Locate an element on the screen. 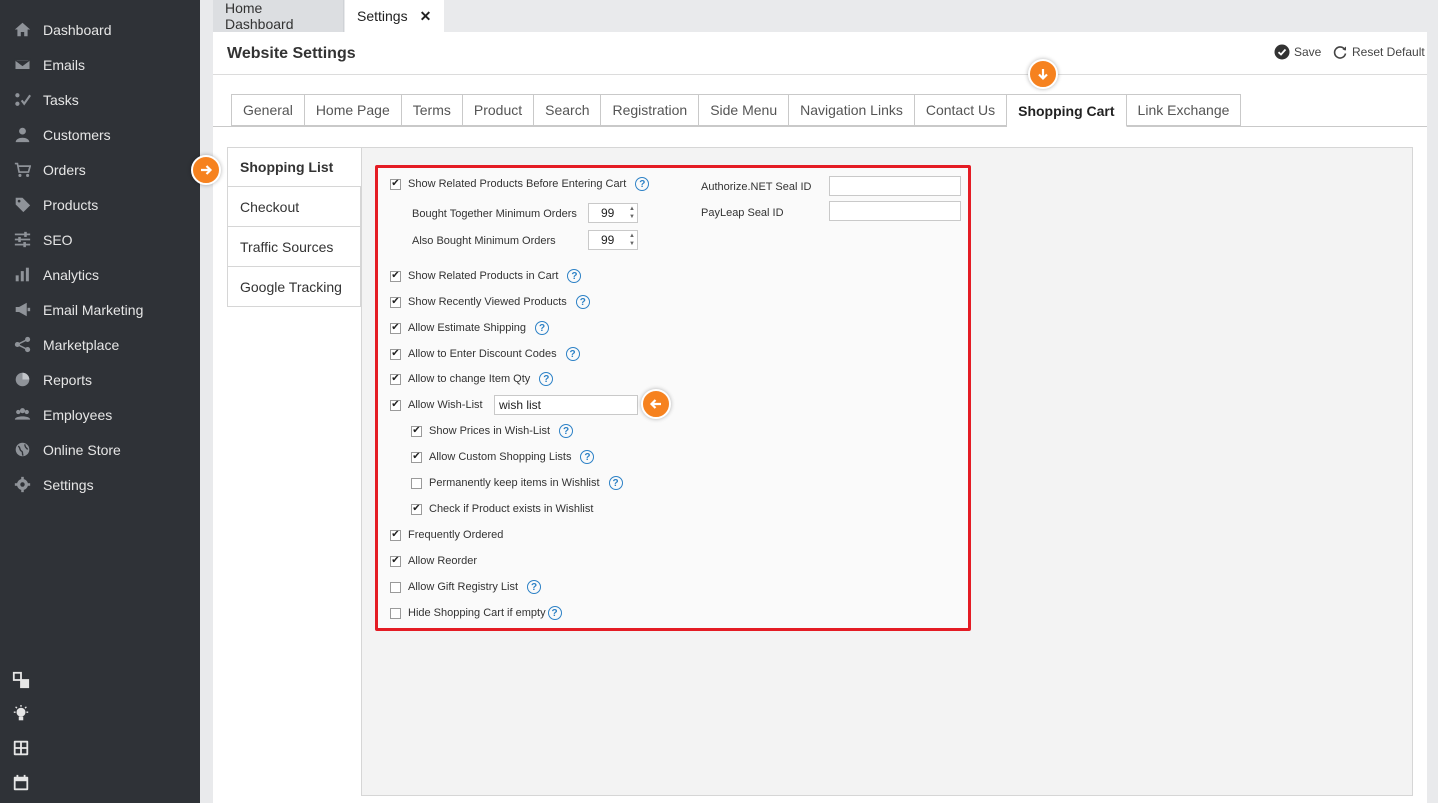  subnav-shopping-list: Shopping List is located at coordinates (294, 167).